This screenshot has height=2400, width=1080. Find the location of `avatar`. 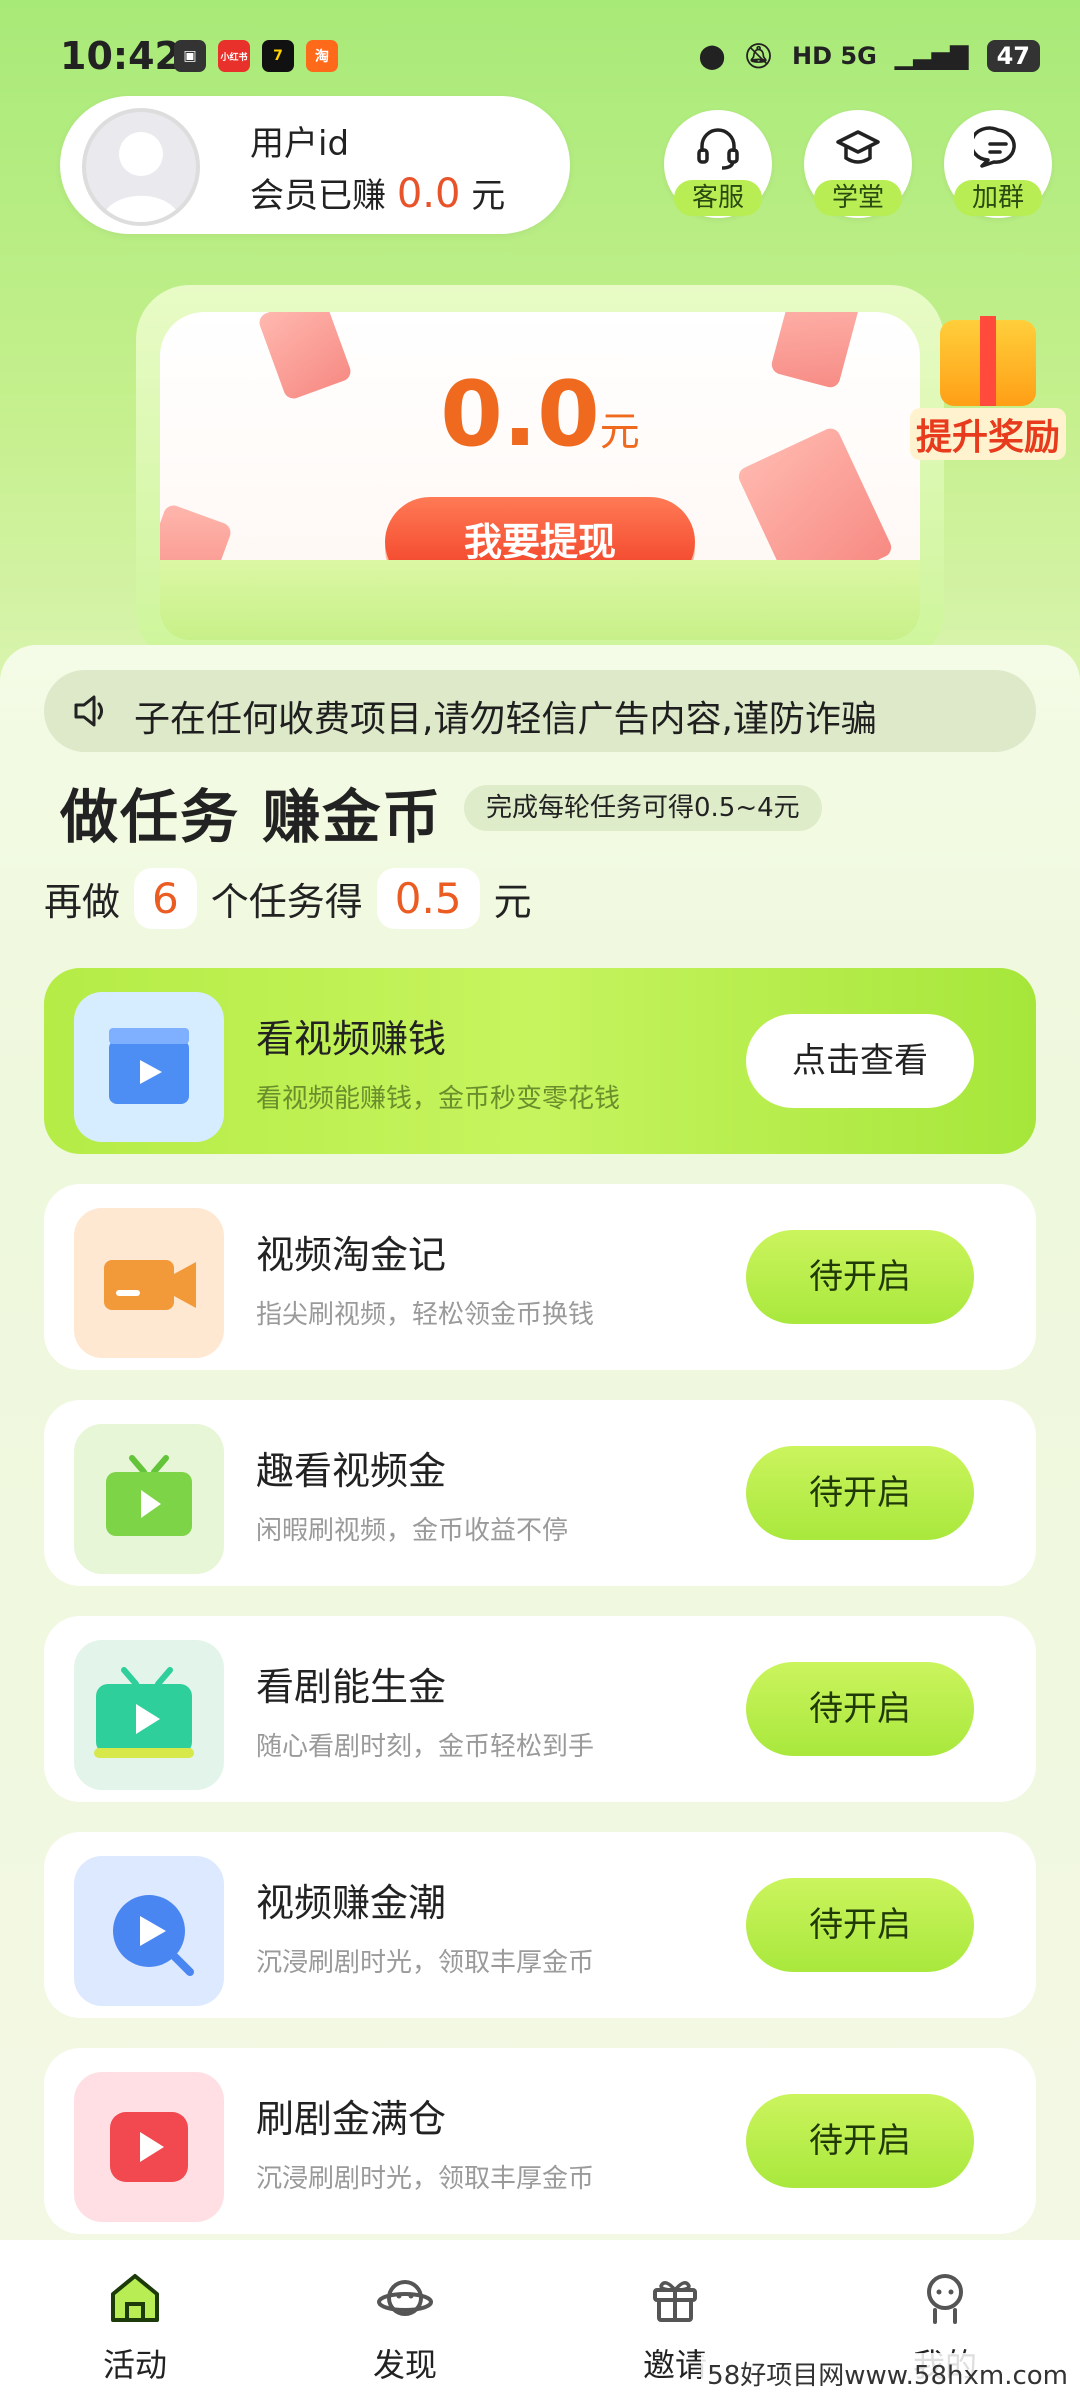

avatar is located at coordinates (141, 167).